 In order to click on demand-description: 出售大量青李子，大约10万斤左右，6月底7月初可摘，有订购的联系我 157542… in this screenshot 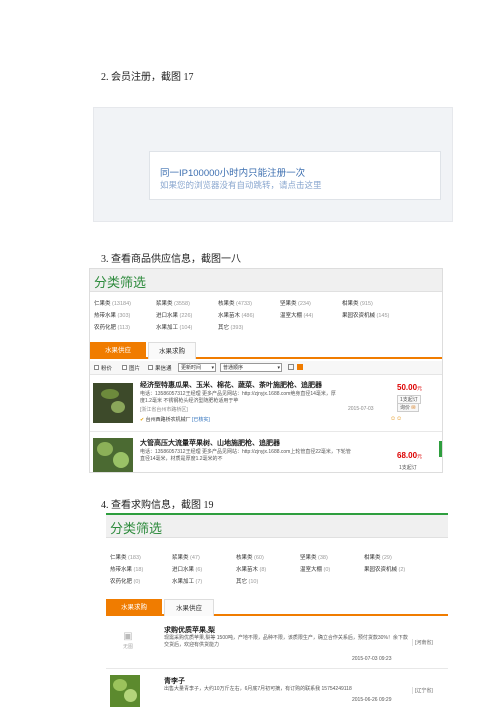, I will do `click(258, 689)`.